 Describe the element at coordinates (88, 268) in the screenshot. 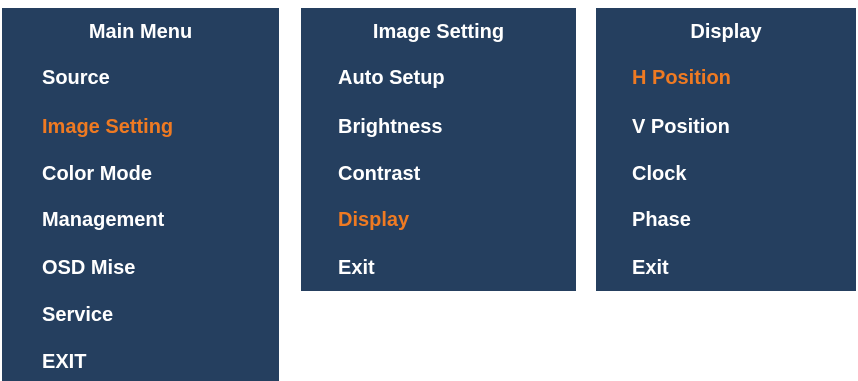

I see `menu-item-osd-mise: OSD Mise` at that location.